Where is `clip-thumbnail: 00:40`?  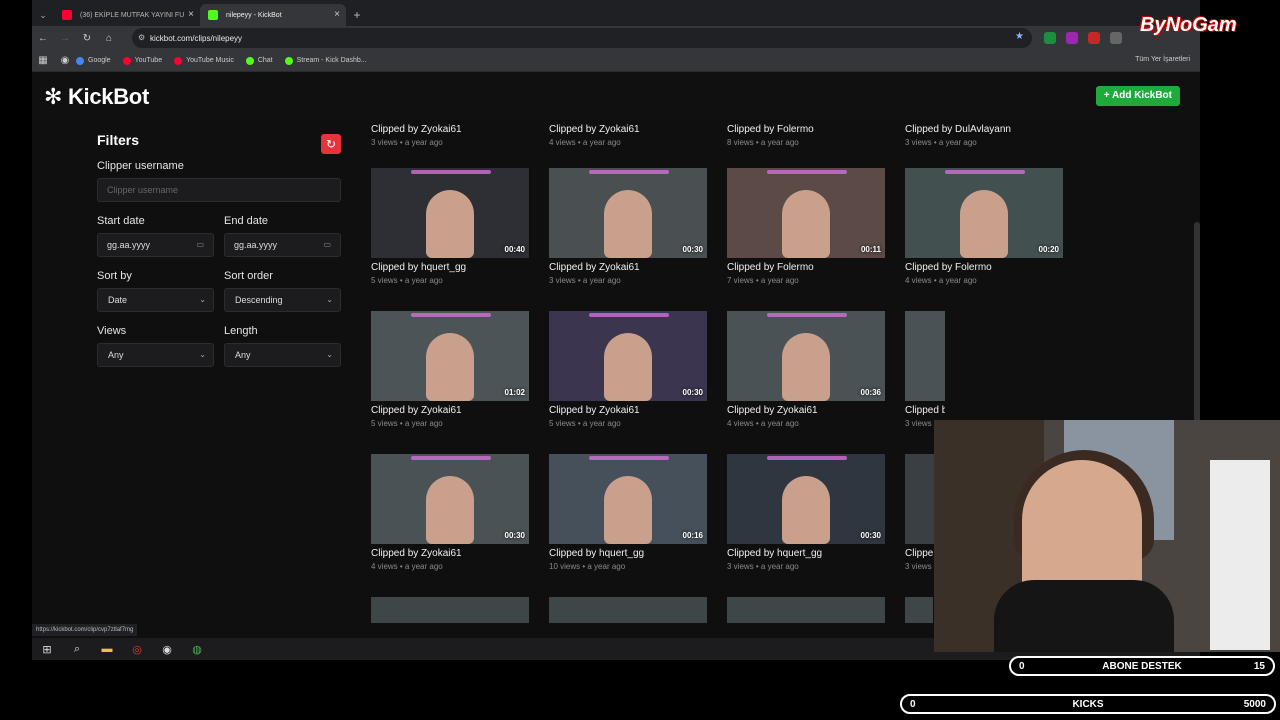 clip-thumbnail: 00:40 is located at coordinates (450, 213).